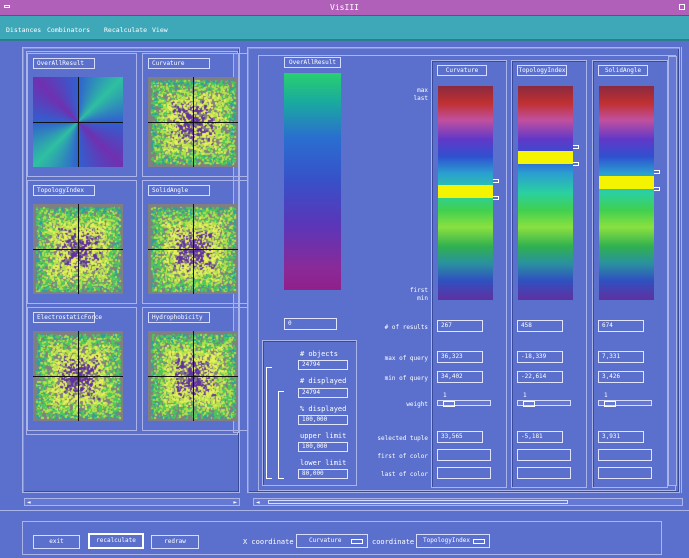 The width and height of the screenshot is (689, 558). I want to click on main-hscroll: ◄, so click(468, 502).